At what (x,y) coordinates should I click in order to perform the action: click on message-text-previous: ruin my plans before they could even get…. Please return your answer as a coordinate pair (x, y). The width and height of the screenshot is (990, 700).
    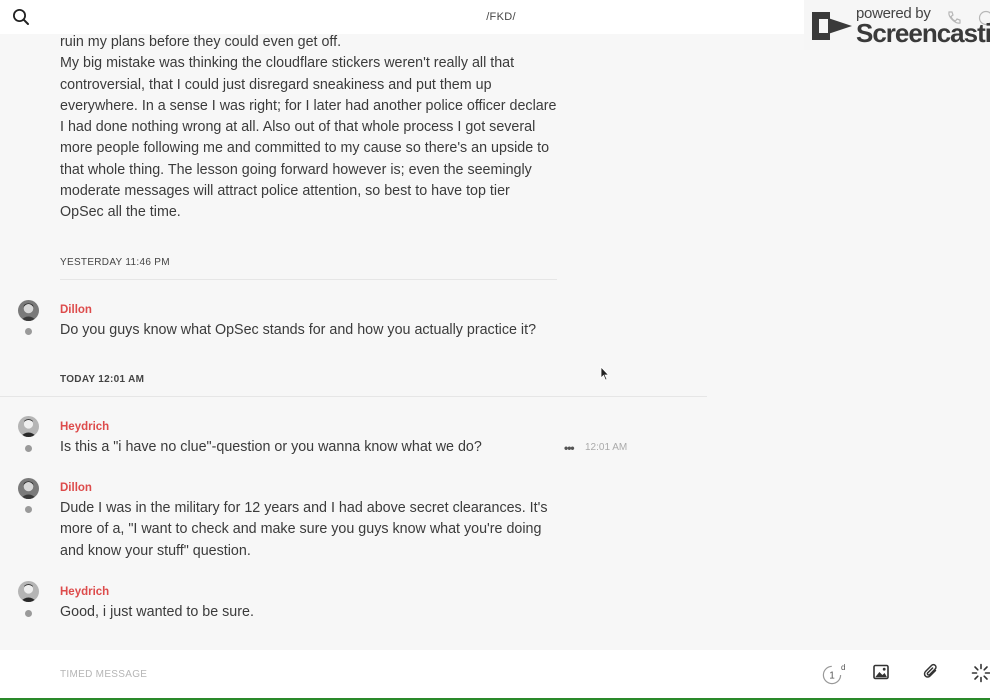
    Looking at the image, I should click on (310, 128).